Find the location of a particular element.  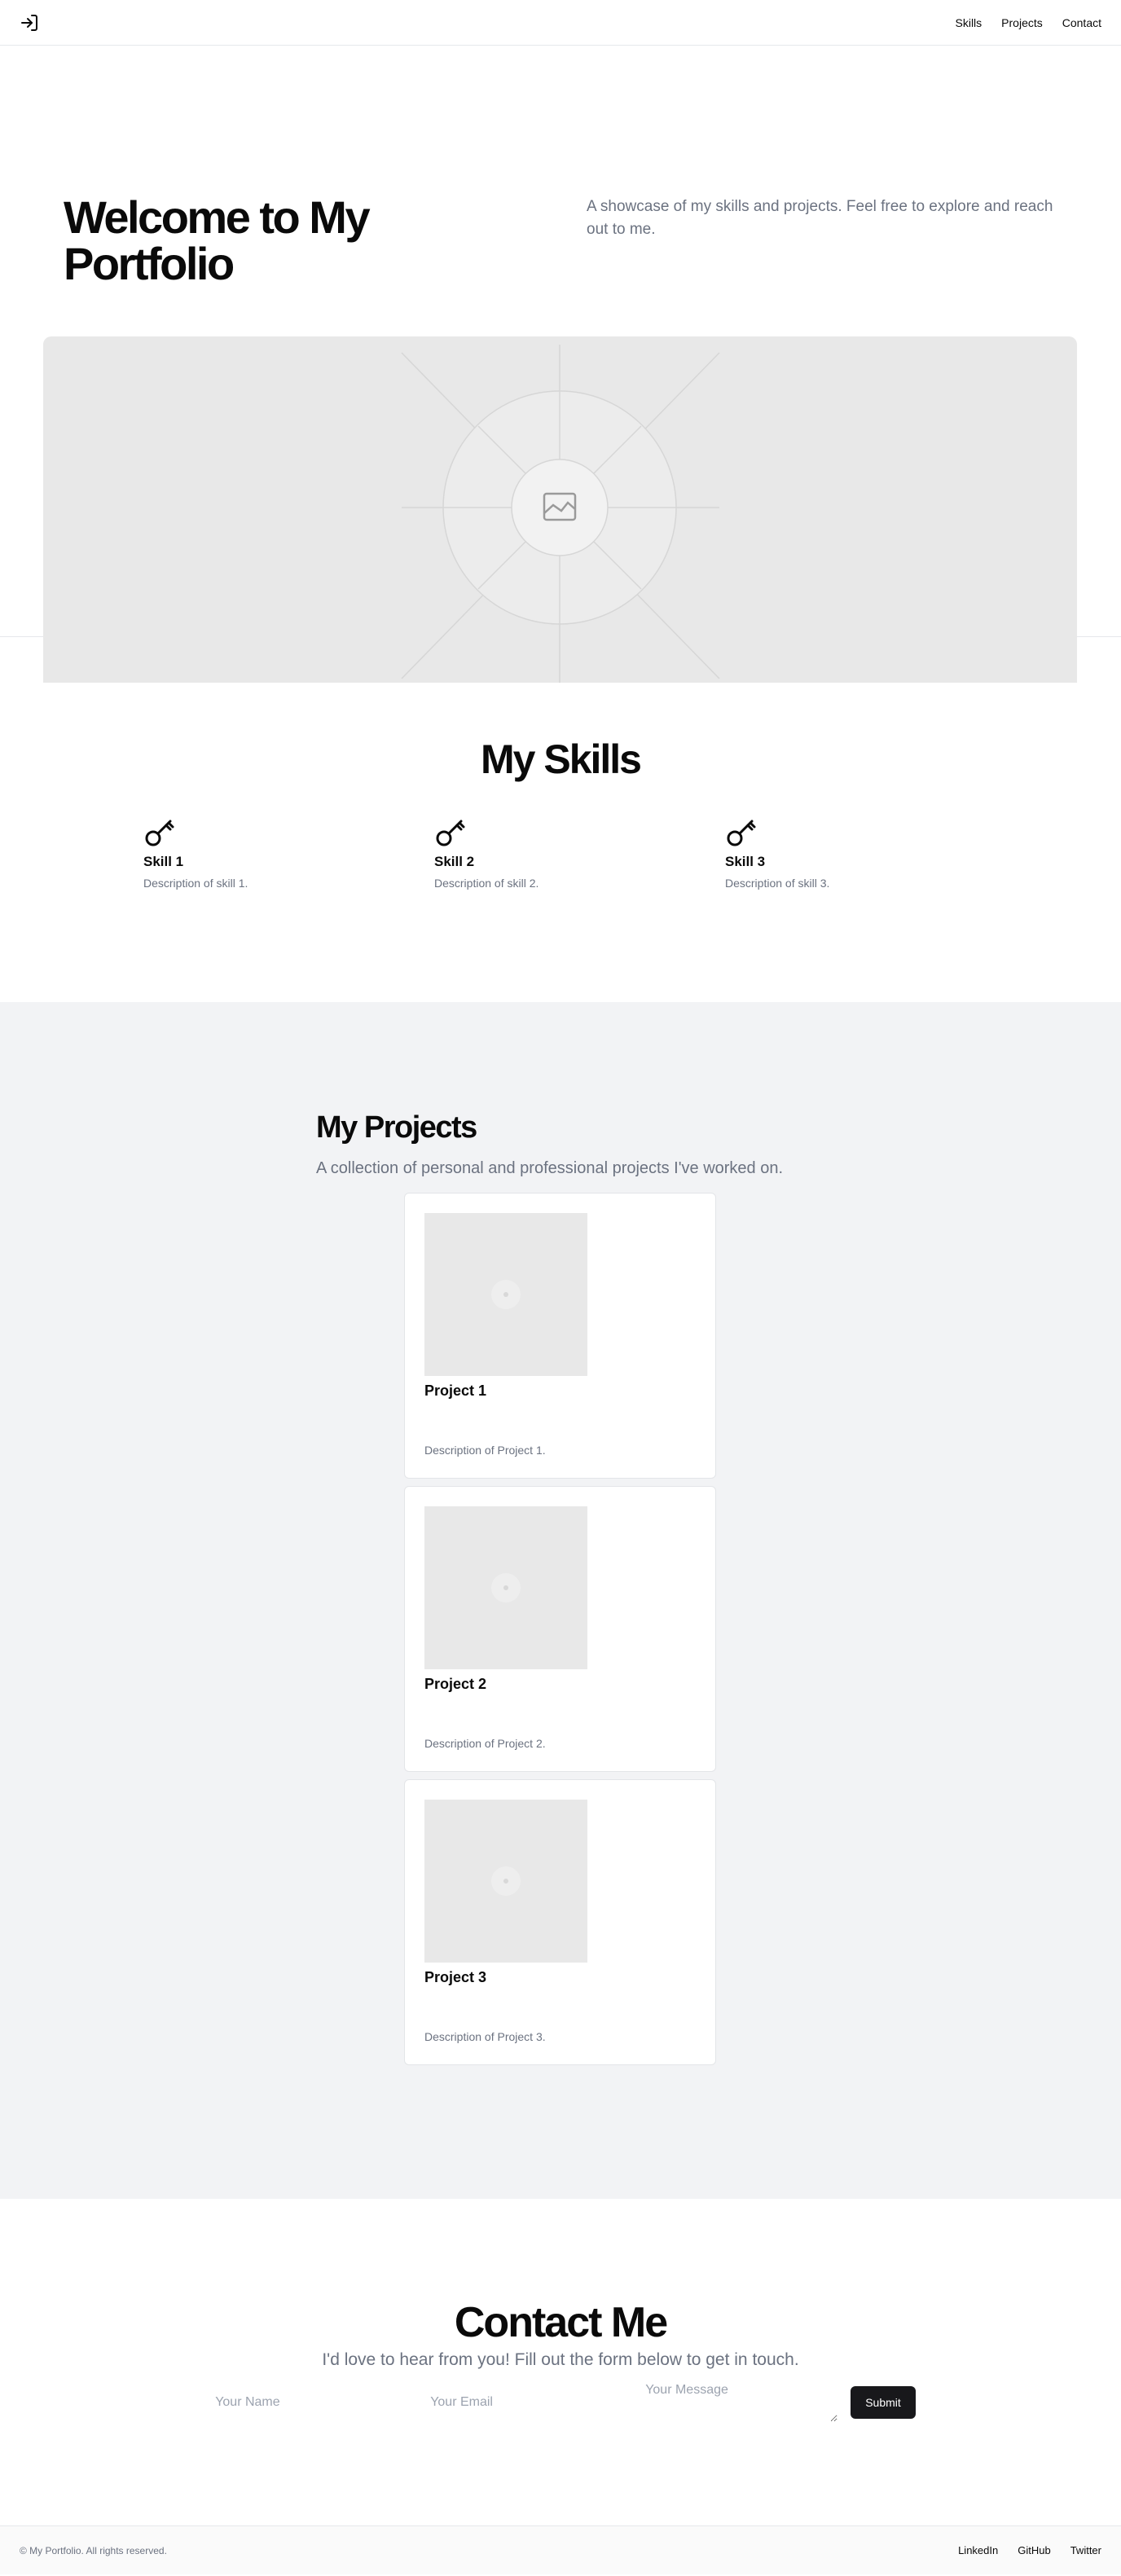

project-name: Project 2 is located at coordinates (455, 1684).